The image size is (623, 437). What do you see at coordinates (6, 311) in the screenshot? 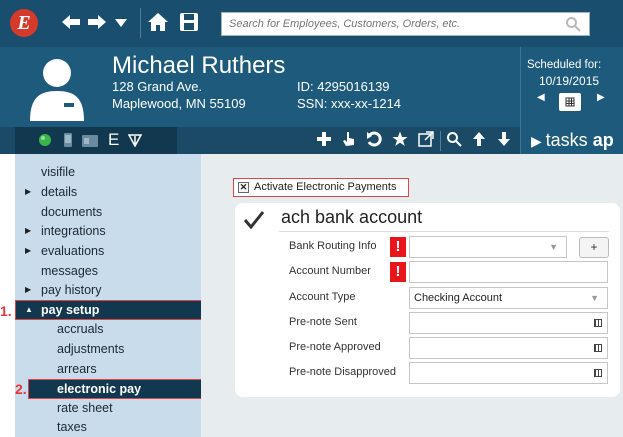
I see `step-marker-1: 1.` at bounding box center [6, 311].